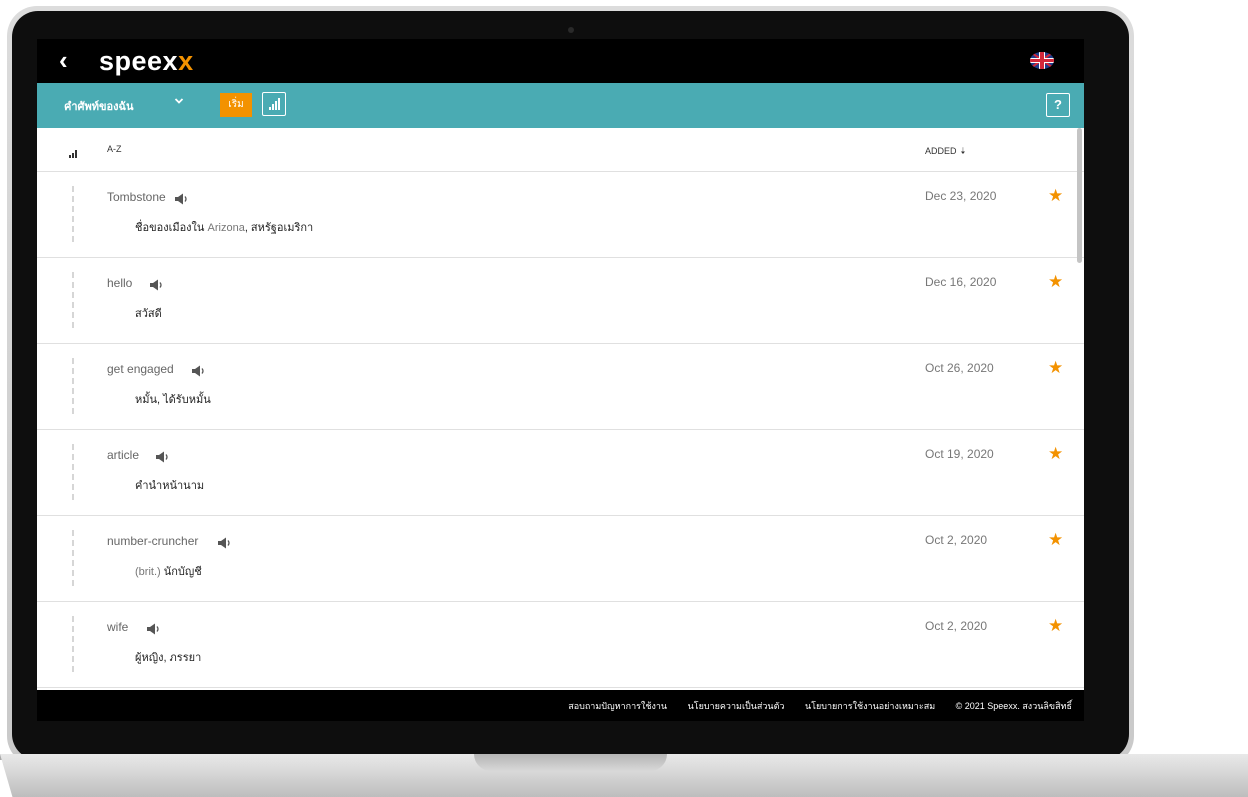  I want to click on uk-flag-icon, so click(1042, 60).